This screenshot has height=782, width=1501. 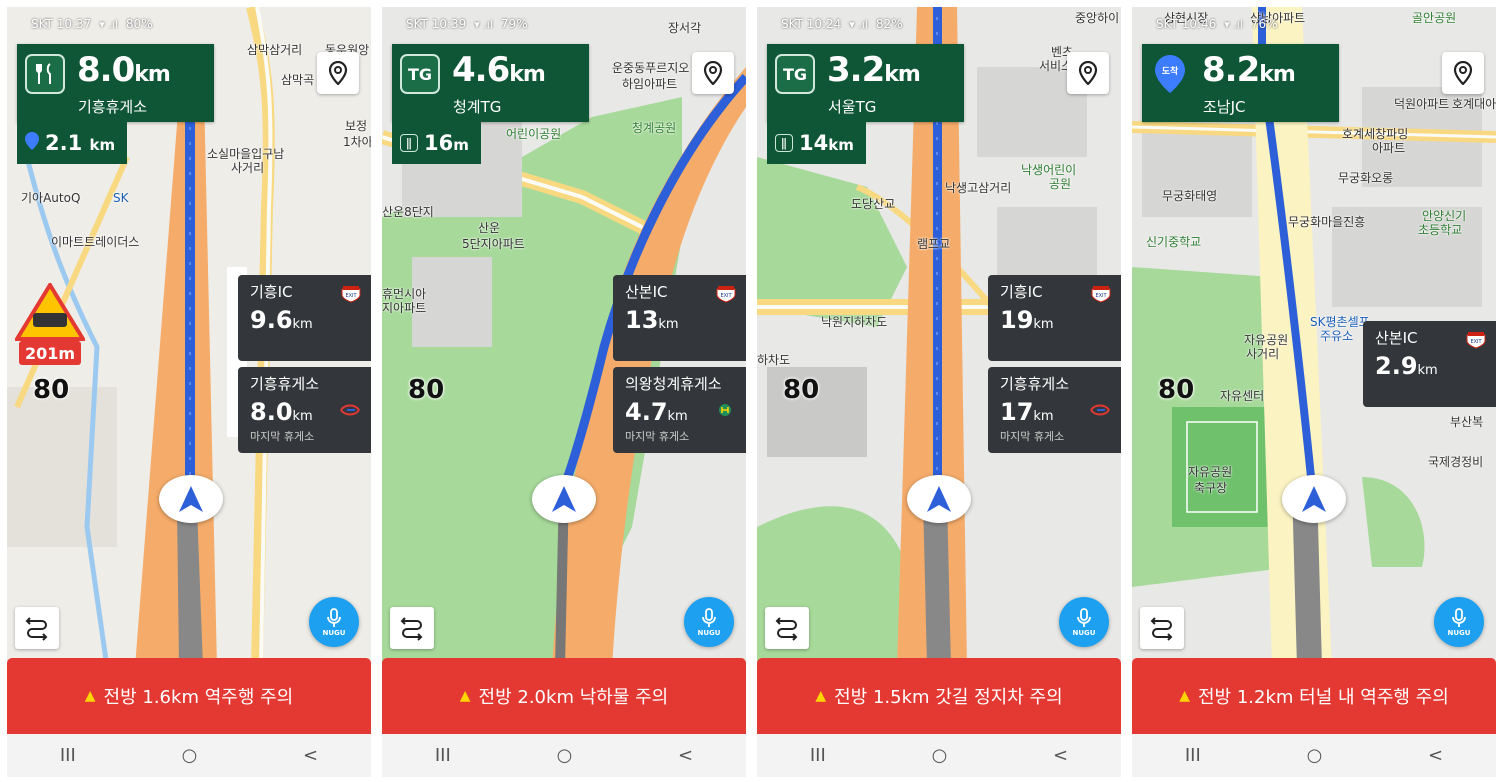 What do you see at coordinates (1054, 410) in the screenshot?
I see `rest-area-card: 기흥휴게소 17km 마지막 휴게소` at bounding box center [1054, 410].